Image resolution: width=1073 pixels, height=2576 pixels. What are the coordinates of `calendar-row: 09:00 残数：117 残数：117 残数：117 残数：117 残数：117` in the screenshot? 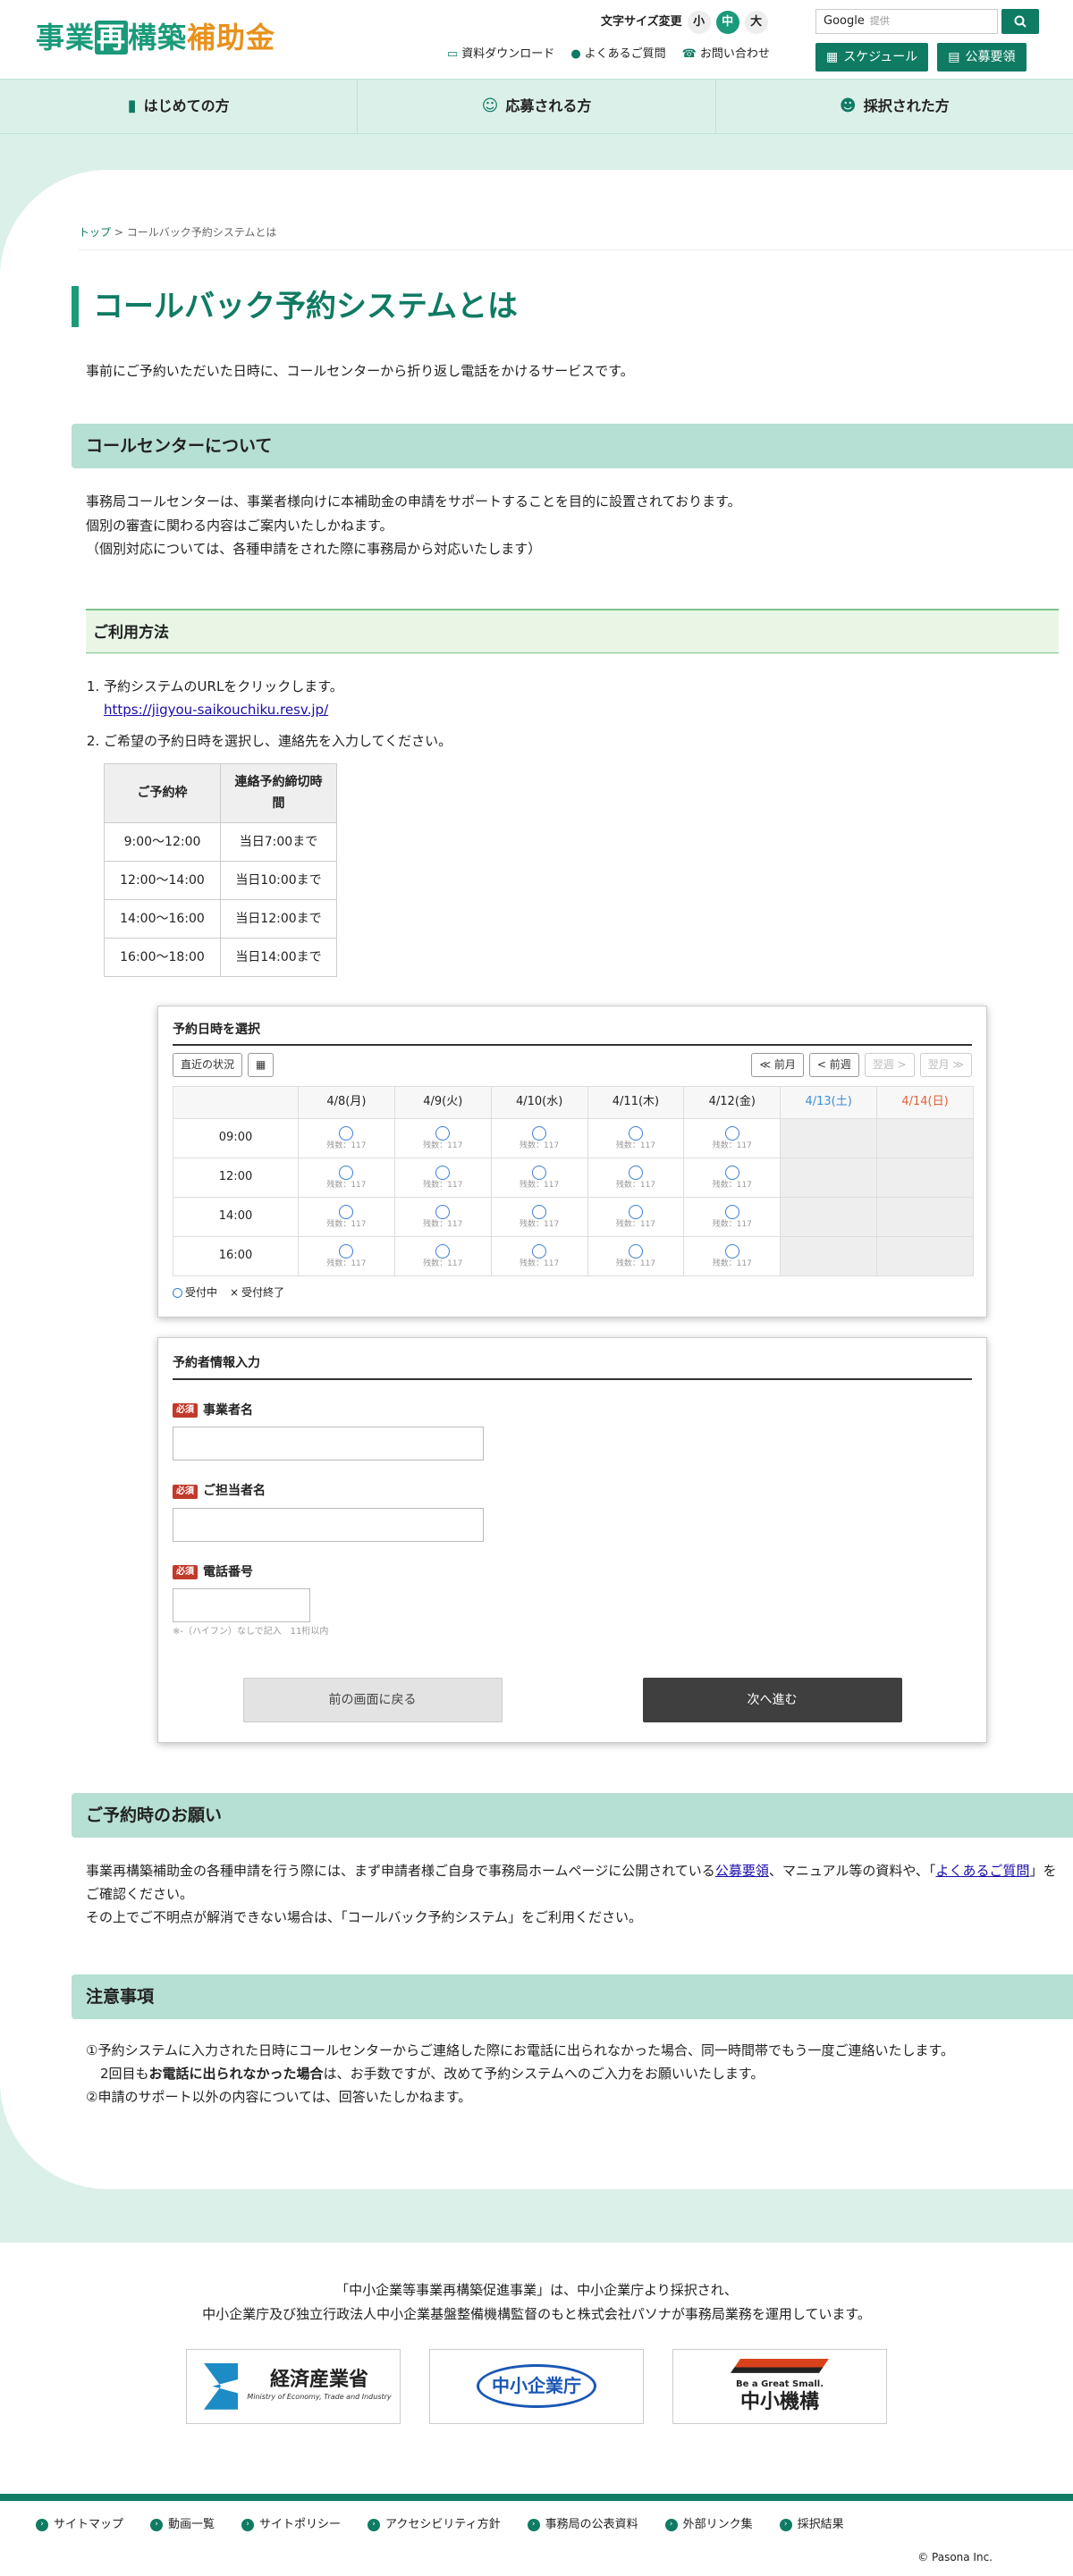 It's located at (573, 1139).